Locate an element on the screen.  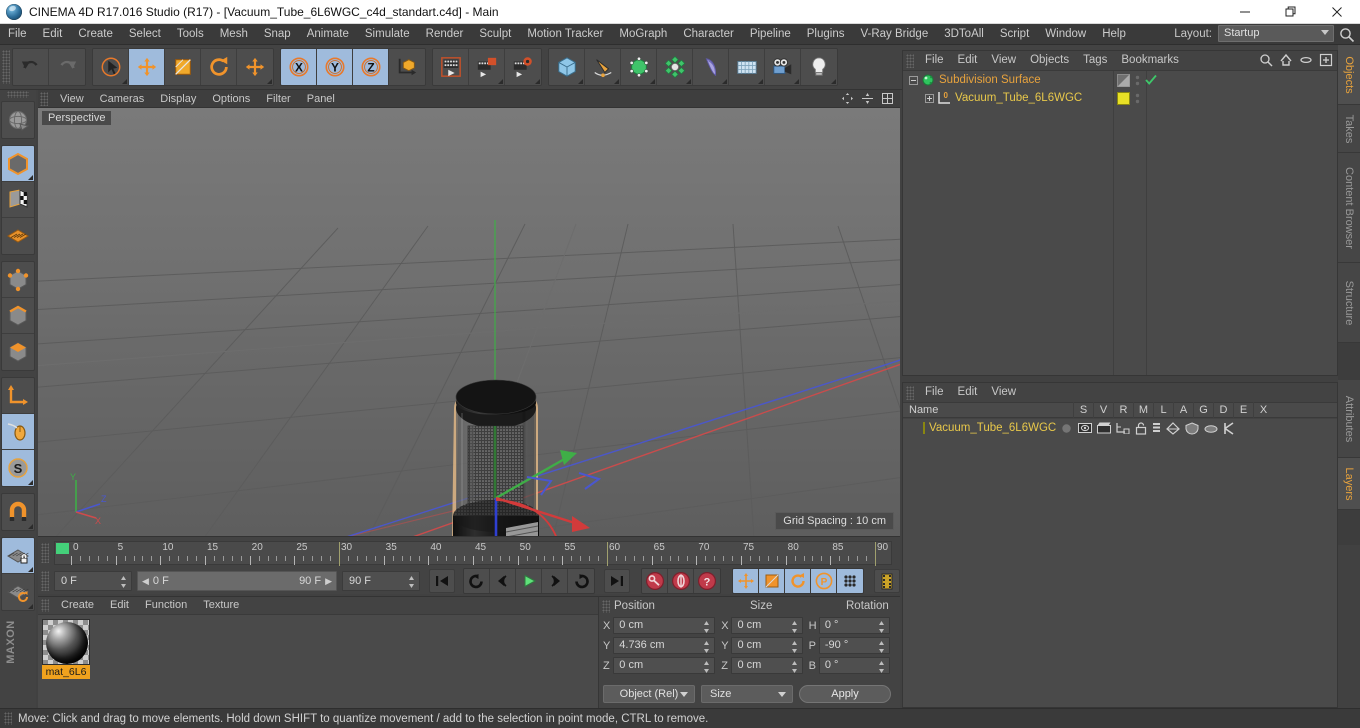
play-reverse-button is located at coordinates (477, 581).